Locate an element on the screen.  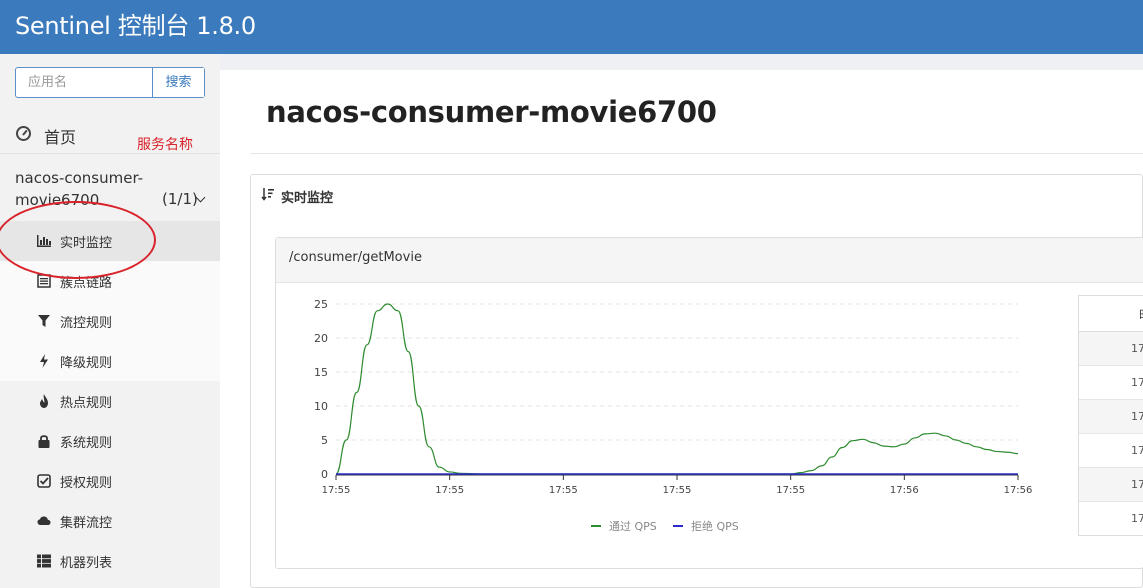
panel-title: 实时监控 is located at coordinates (307, 198).